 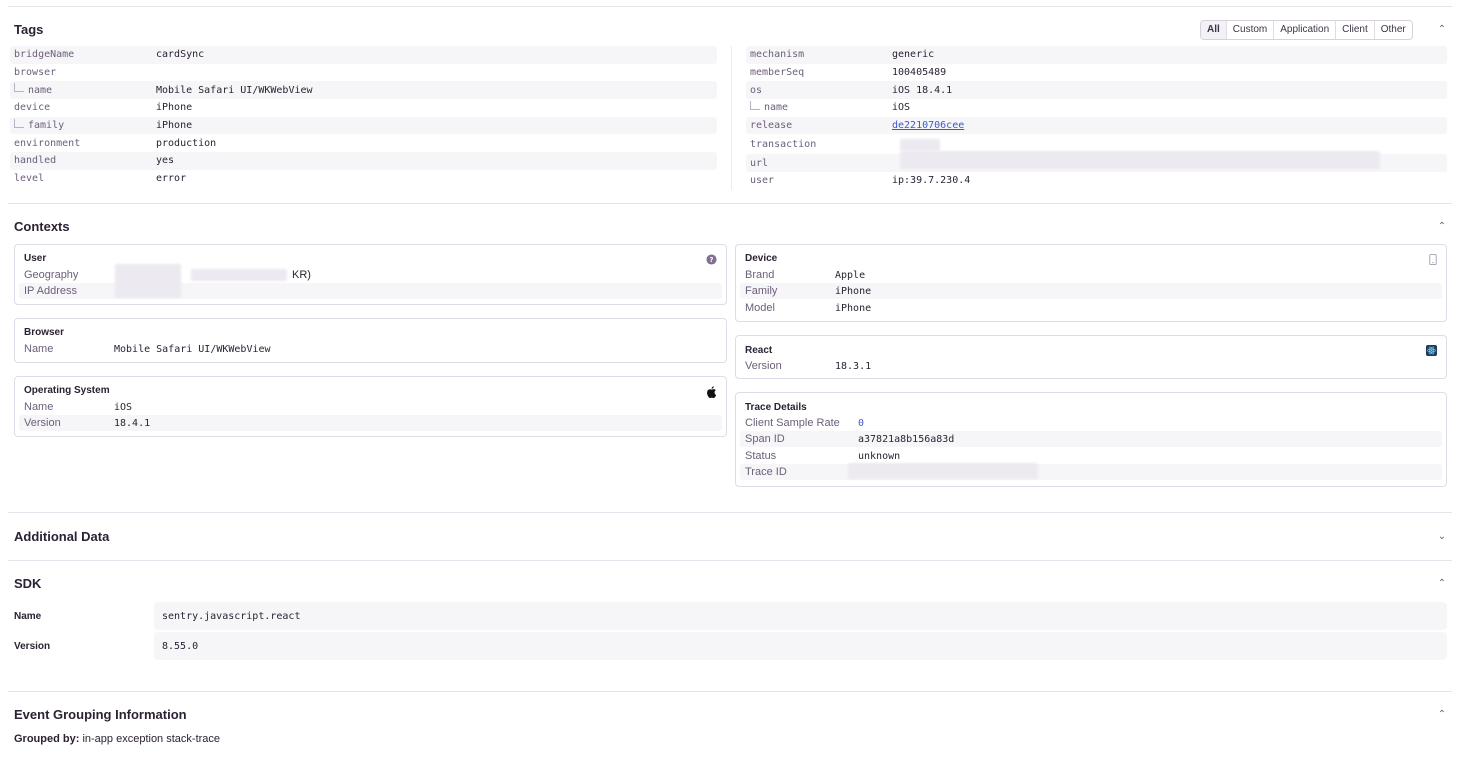 I want to click on tag-row-release: release de2210706cee, so click(x=1096, y=125).